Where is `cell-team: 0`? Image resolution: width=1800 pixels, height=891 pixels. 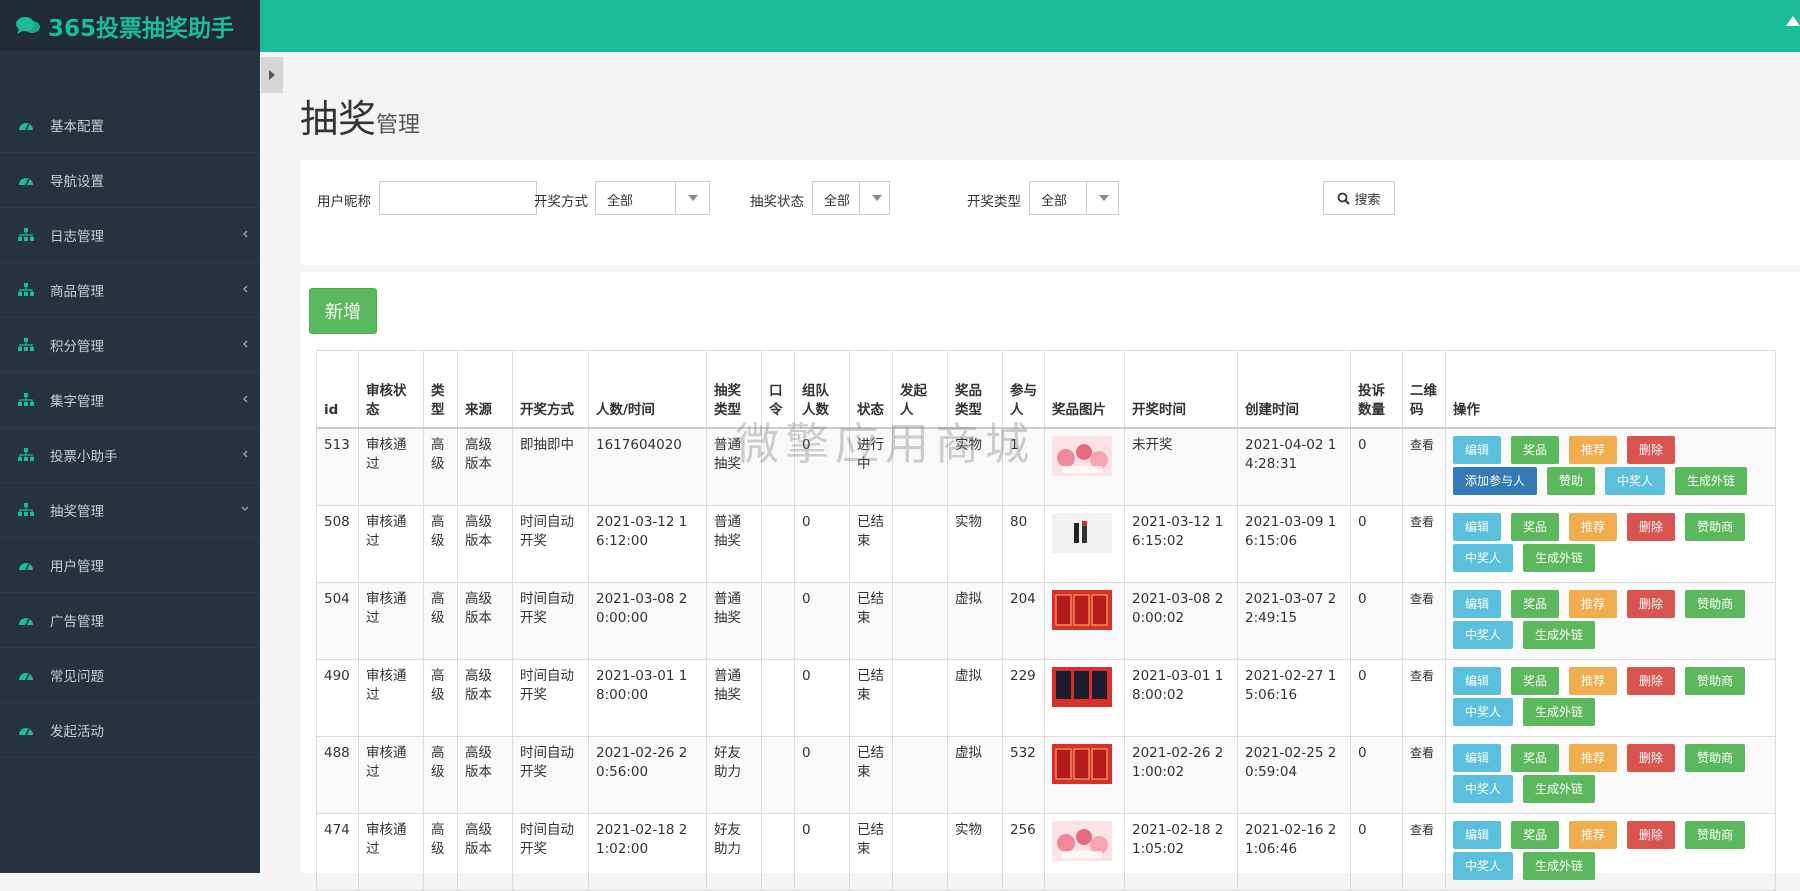
cell-team: 0 is located at coordinates (822, 774).